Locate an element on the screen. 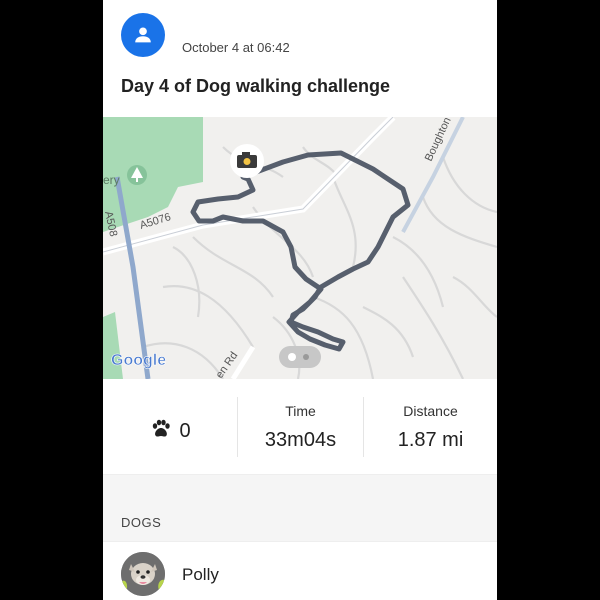 This screenshot has width=600, height=600. tree-icon is located at coordinates (137, 175).